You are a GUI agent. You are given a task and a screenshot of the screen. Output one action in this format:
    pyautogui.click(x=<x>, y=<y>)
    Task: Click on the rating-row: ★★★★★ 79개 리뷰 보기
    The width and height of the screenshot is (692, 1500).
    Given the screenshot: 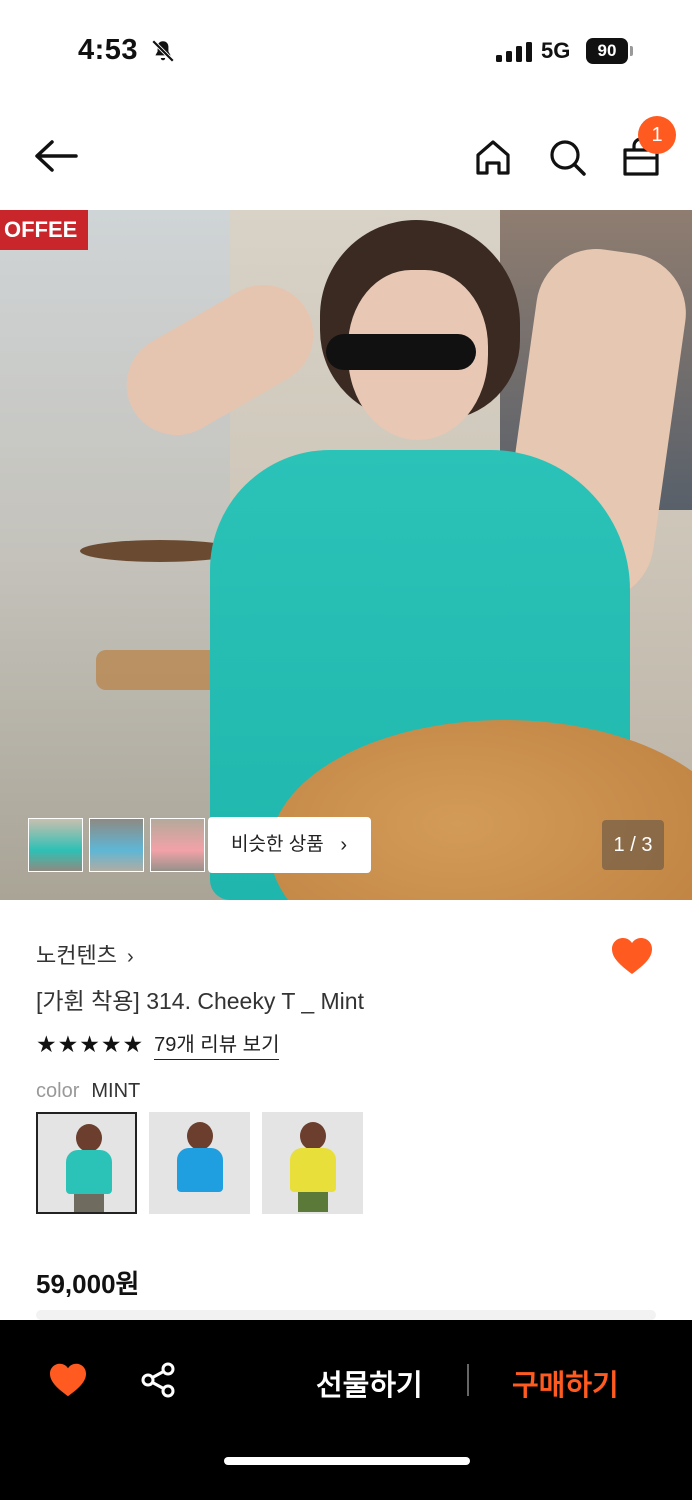 What is the action you would take?
    pyautogui.click(x=158, y=1044)
    